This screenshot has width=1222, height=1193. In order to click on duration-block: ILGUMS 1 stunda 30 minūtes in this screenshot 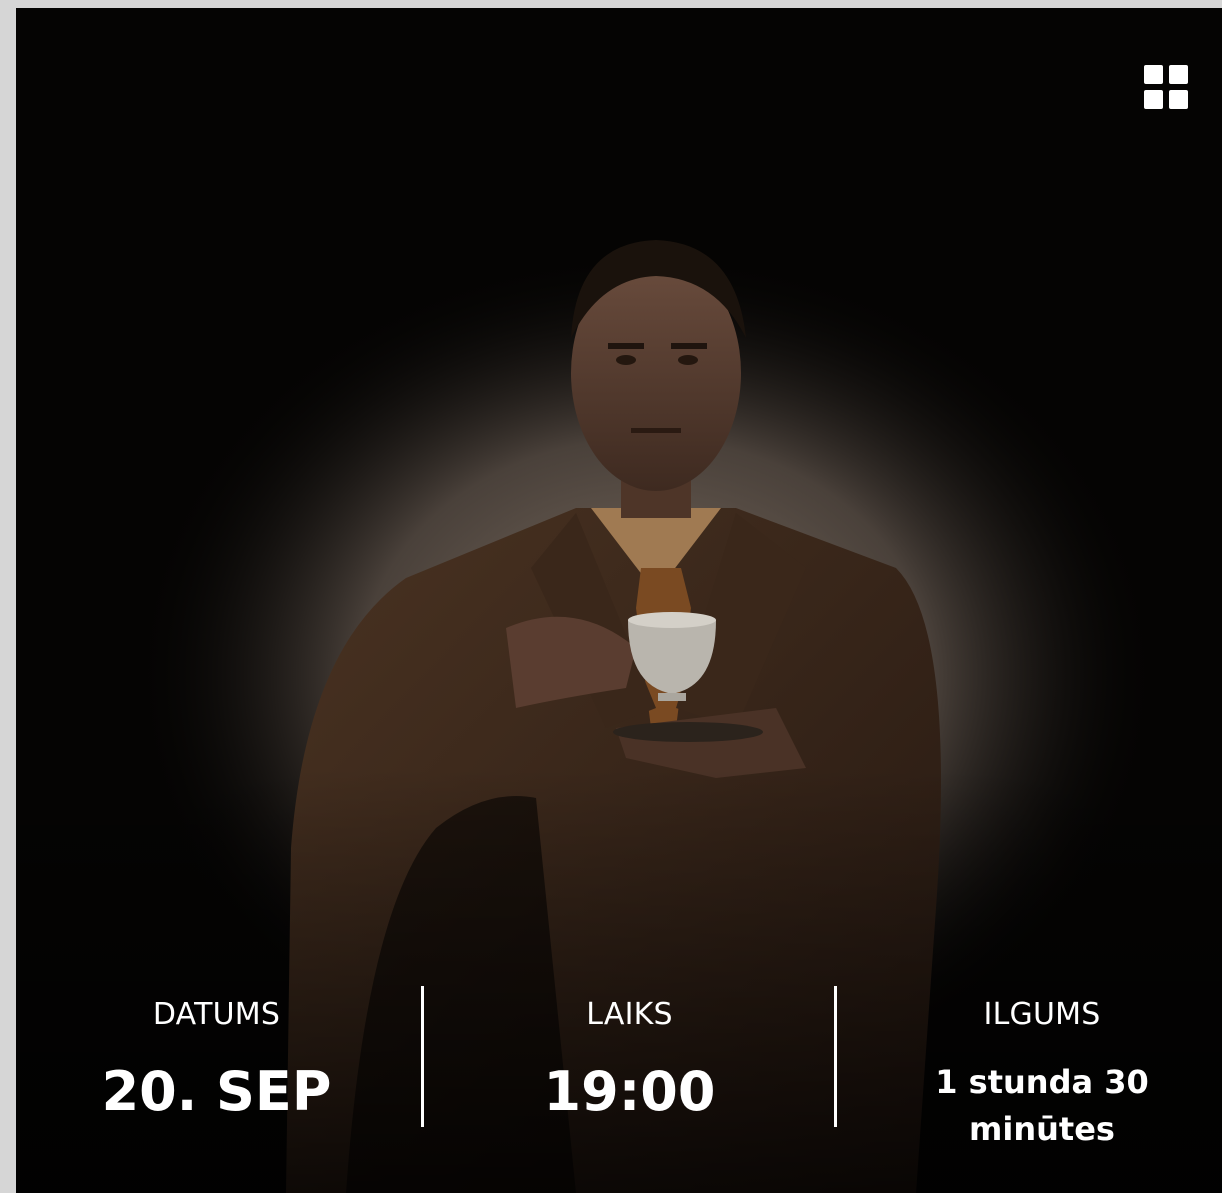, I will do `click(1032, 1068)`.